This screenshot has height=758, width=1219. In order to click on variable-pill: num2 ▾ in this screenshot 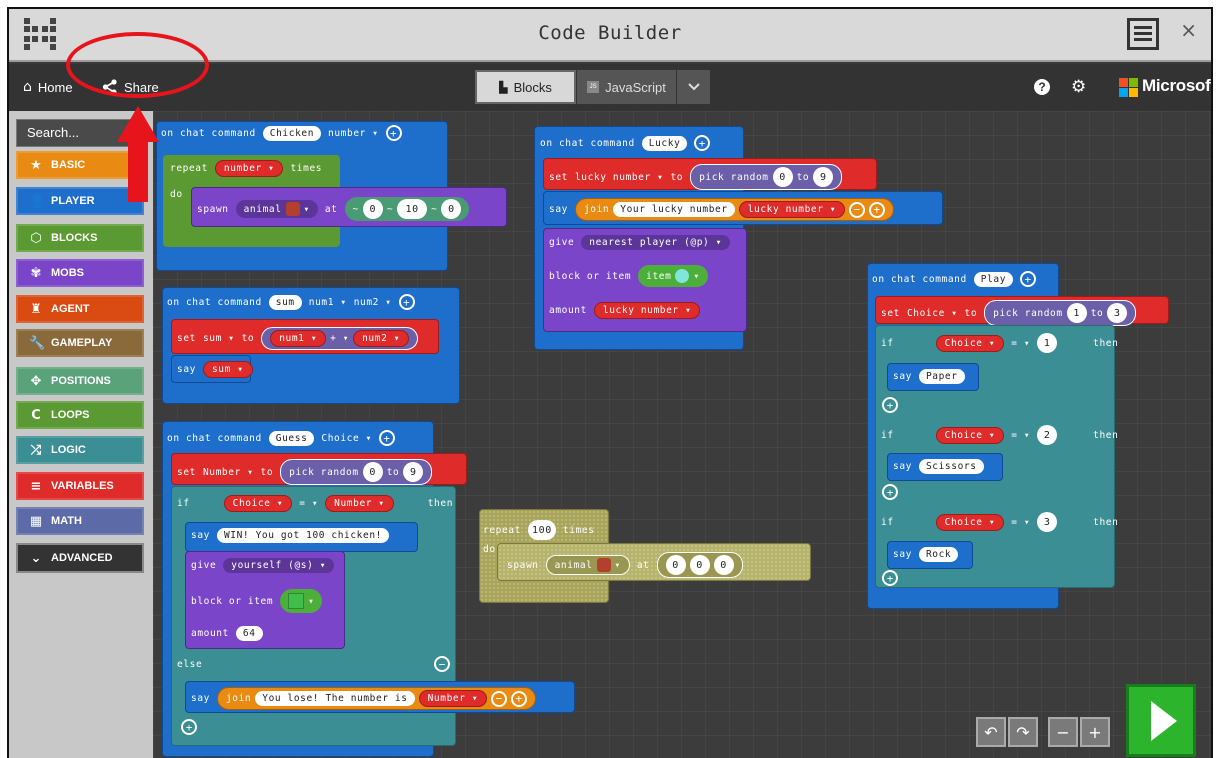, I will do `click(381, 338)`.